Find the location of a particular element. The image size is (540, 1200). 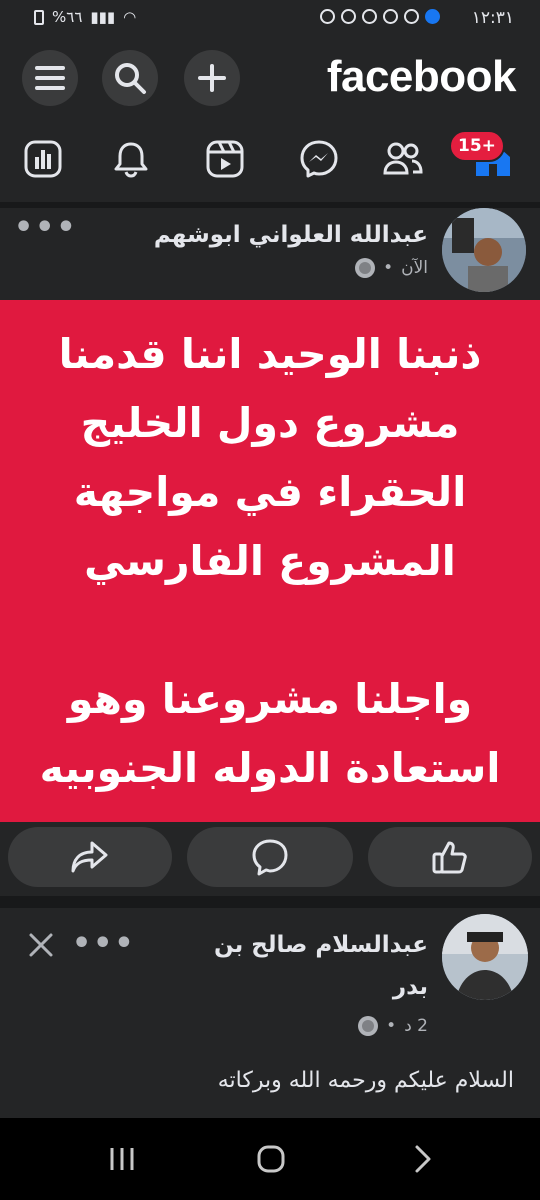

recent-apps-icon is located at coordinates (122, 1159).